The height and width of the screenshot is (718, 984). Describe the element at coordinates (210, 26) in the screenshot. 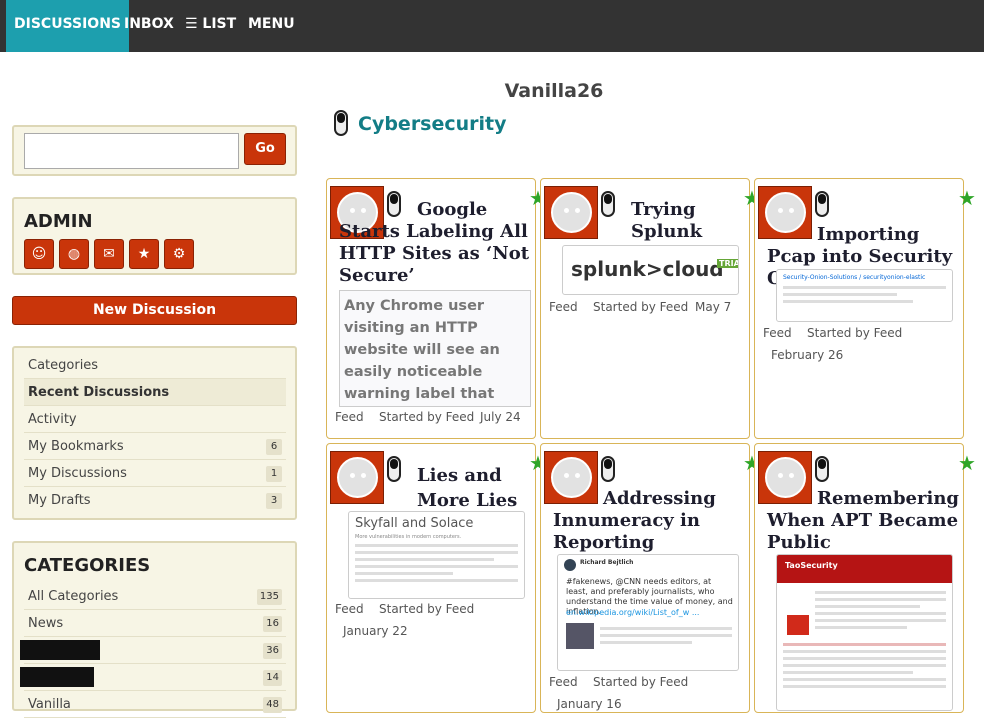

I see `nav-list: ☰ LIST` at that location.